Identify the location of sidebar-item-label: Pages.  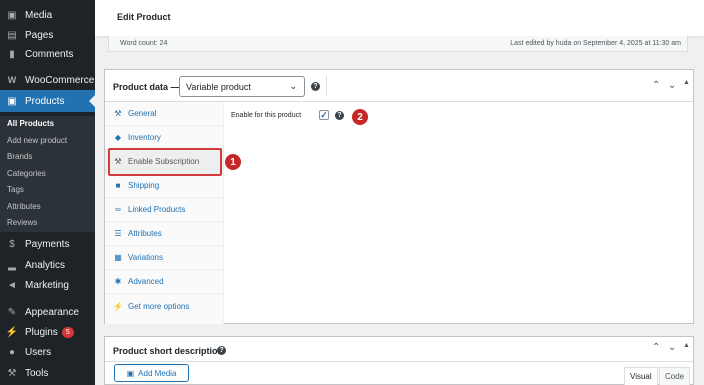
(39, 35).